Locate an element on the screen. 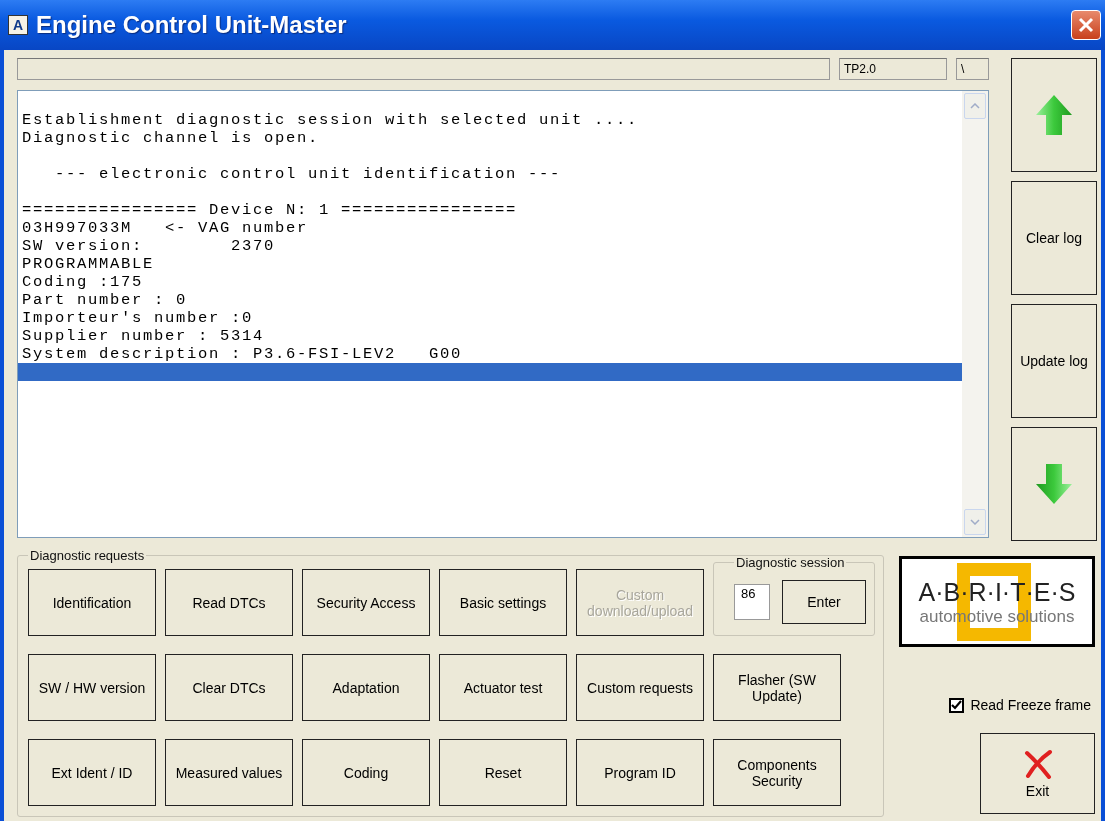  request-button: Reset is located at coordinates (503, 772).